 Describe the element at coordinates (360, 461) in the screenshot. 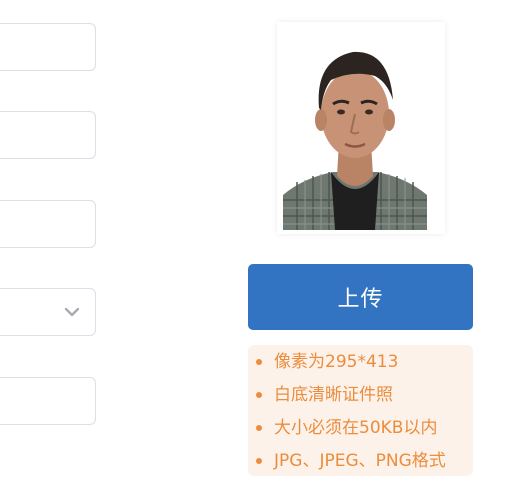

I see `requirement-text: JPG、JPEG、PNG格式` at that location.